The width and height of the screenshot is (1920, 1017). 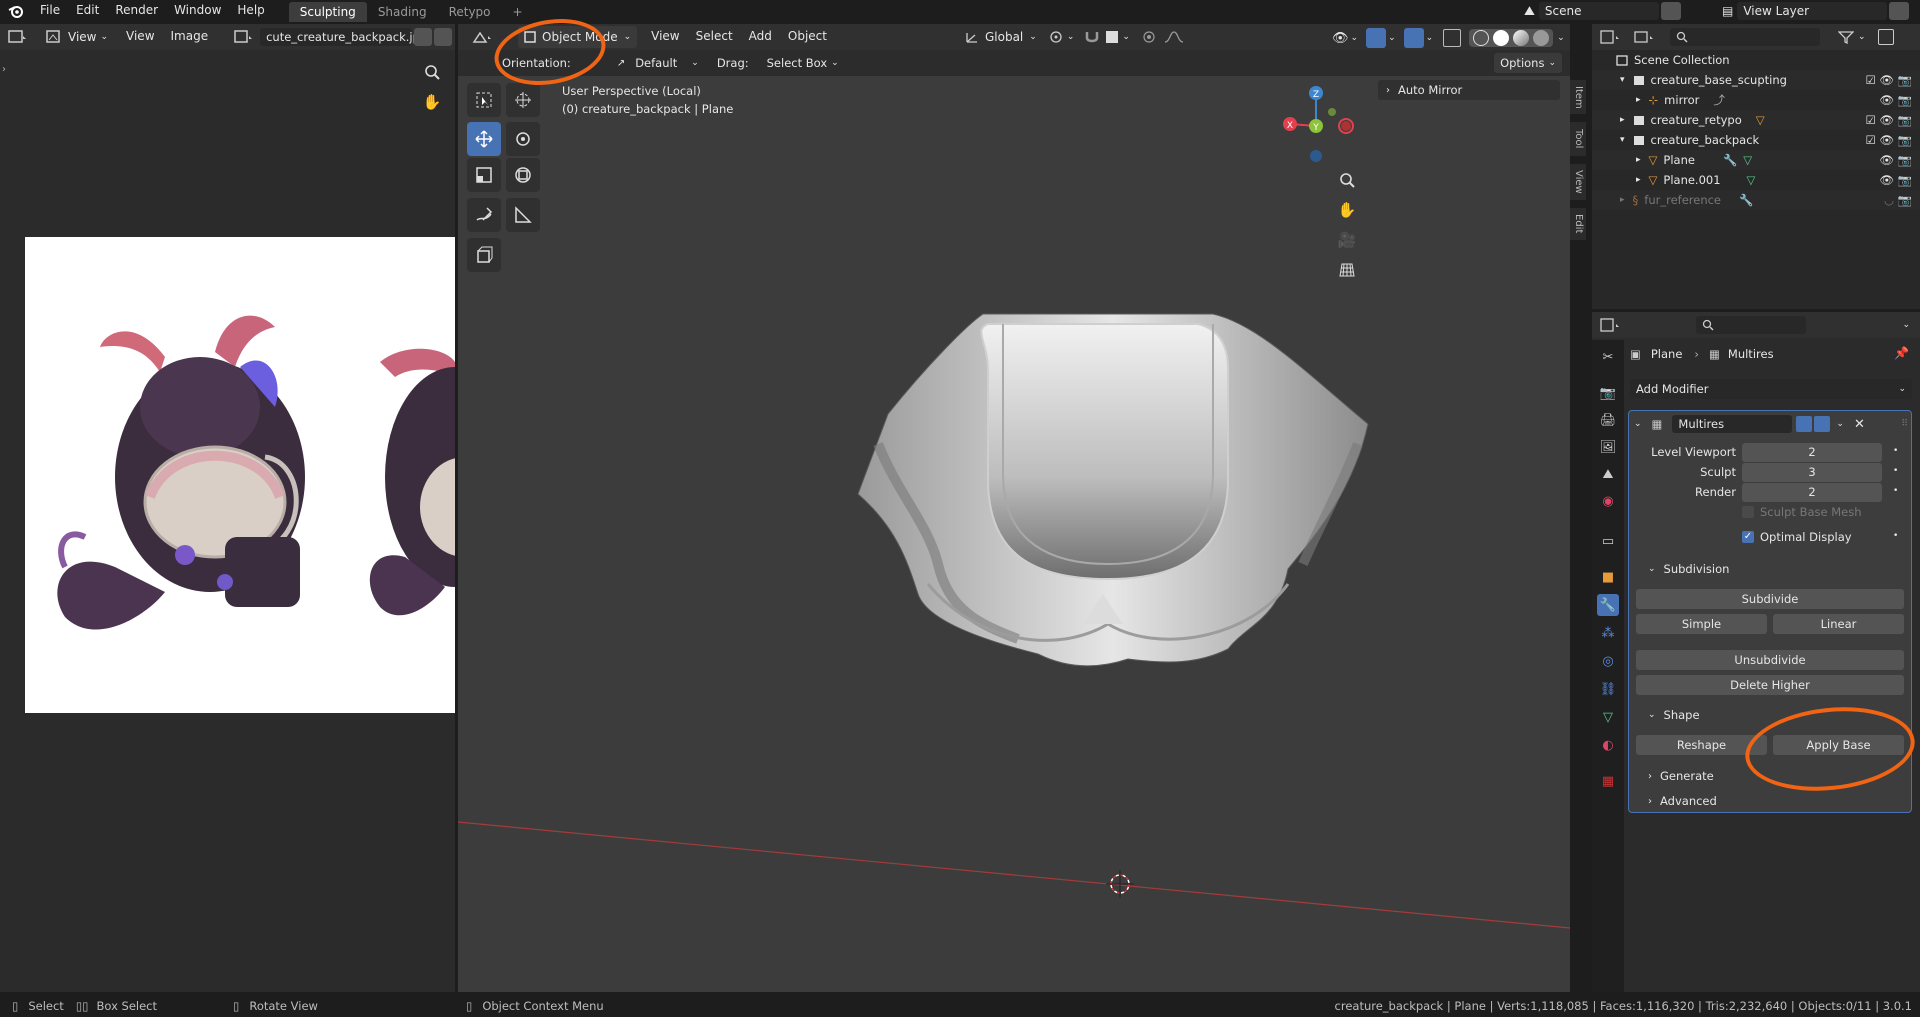 What do you see at coordinates (1674, 715) in the screenshot?
I see `shape-section-header: ⌄ Shape` at bounding box center [1674, 715].